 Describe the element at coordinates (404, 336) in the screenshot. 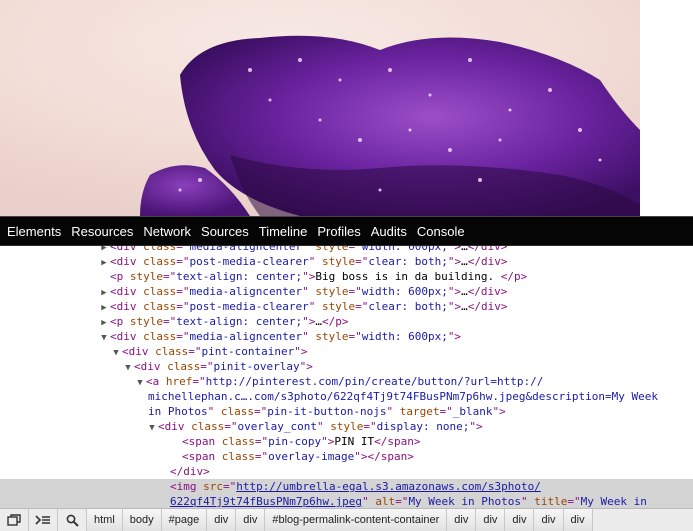

I see `code-token: width: 600px;` at that location.